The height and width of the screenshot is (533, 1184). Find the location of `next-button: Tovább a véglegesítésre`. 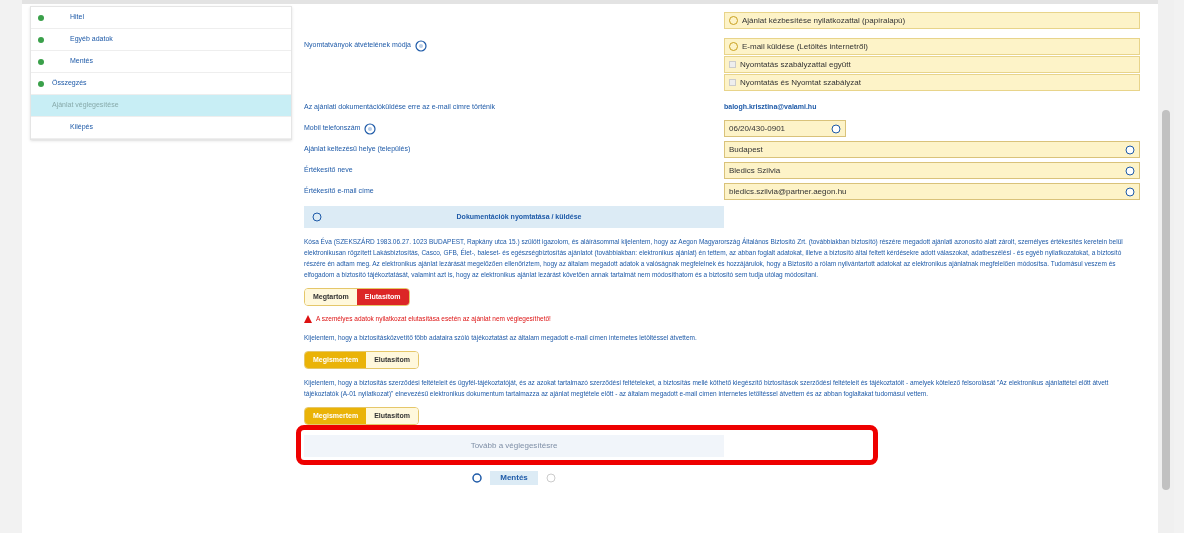

next-button: Tovább a véglegesítésre is located at coordinates (514, 445).